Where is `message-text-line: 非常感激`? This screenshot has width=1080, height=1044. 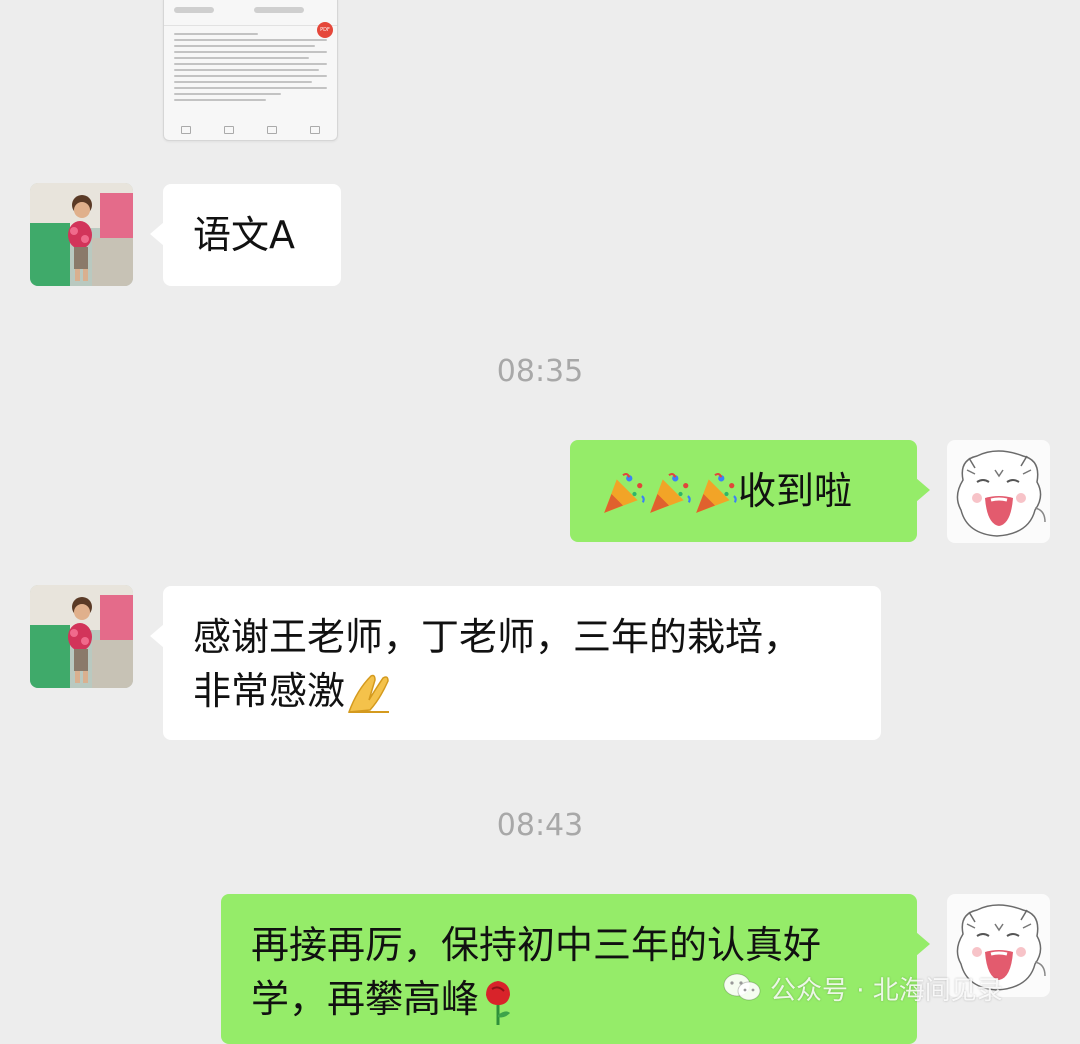
message-text-line: 非常感激 is located at coordinates (269, 691).